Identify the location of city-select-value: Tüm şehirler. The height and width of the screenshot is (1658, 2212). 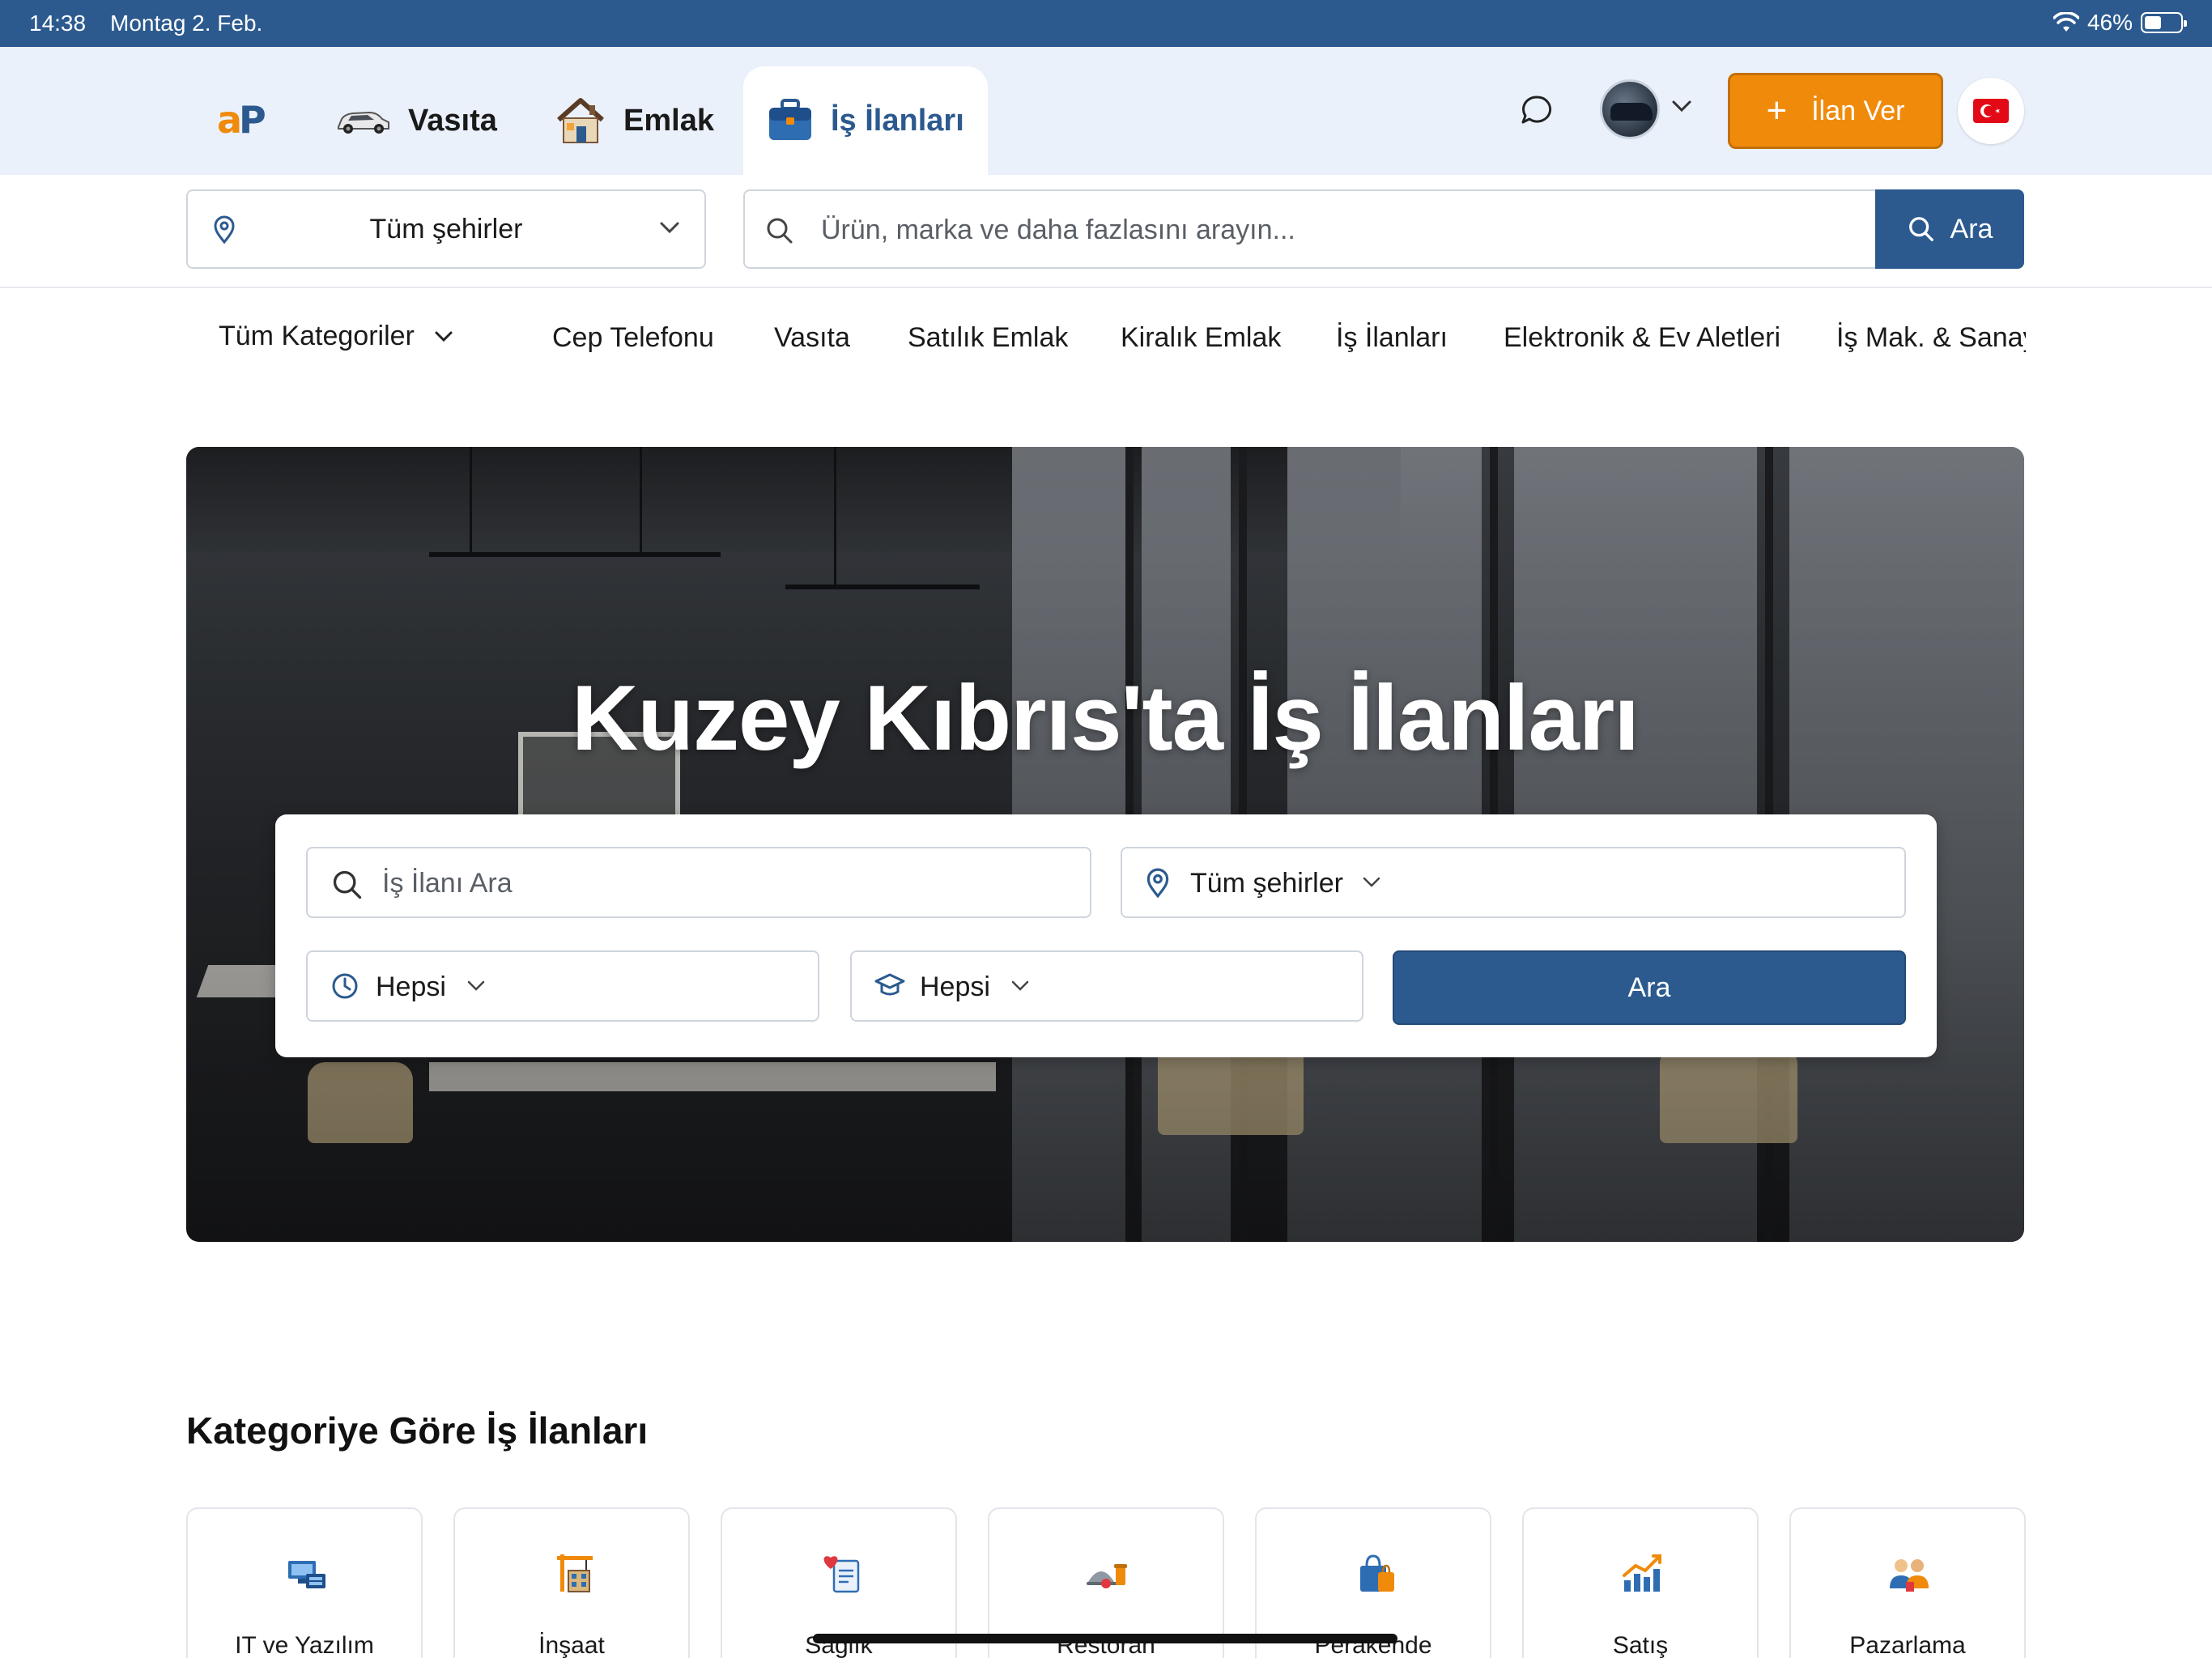
(446, 228).